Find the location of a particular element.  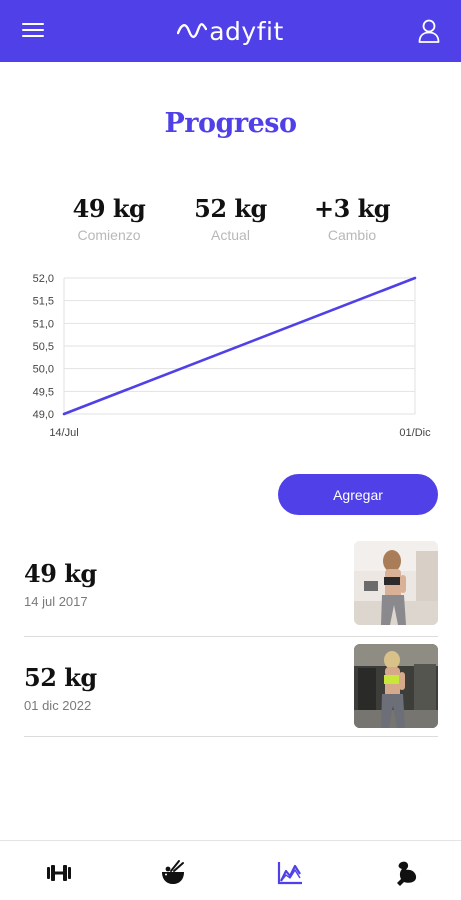

brand-name: adyfit is located at coordinates (246, 31).